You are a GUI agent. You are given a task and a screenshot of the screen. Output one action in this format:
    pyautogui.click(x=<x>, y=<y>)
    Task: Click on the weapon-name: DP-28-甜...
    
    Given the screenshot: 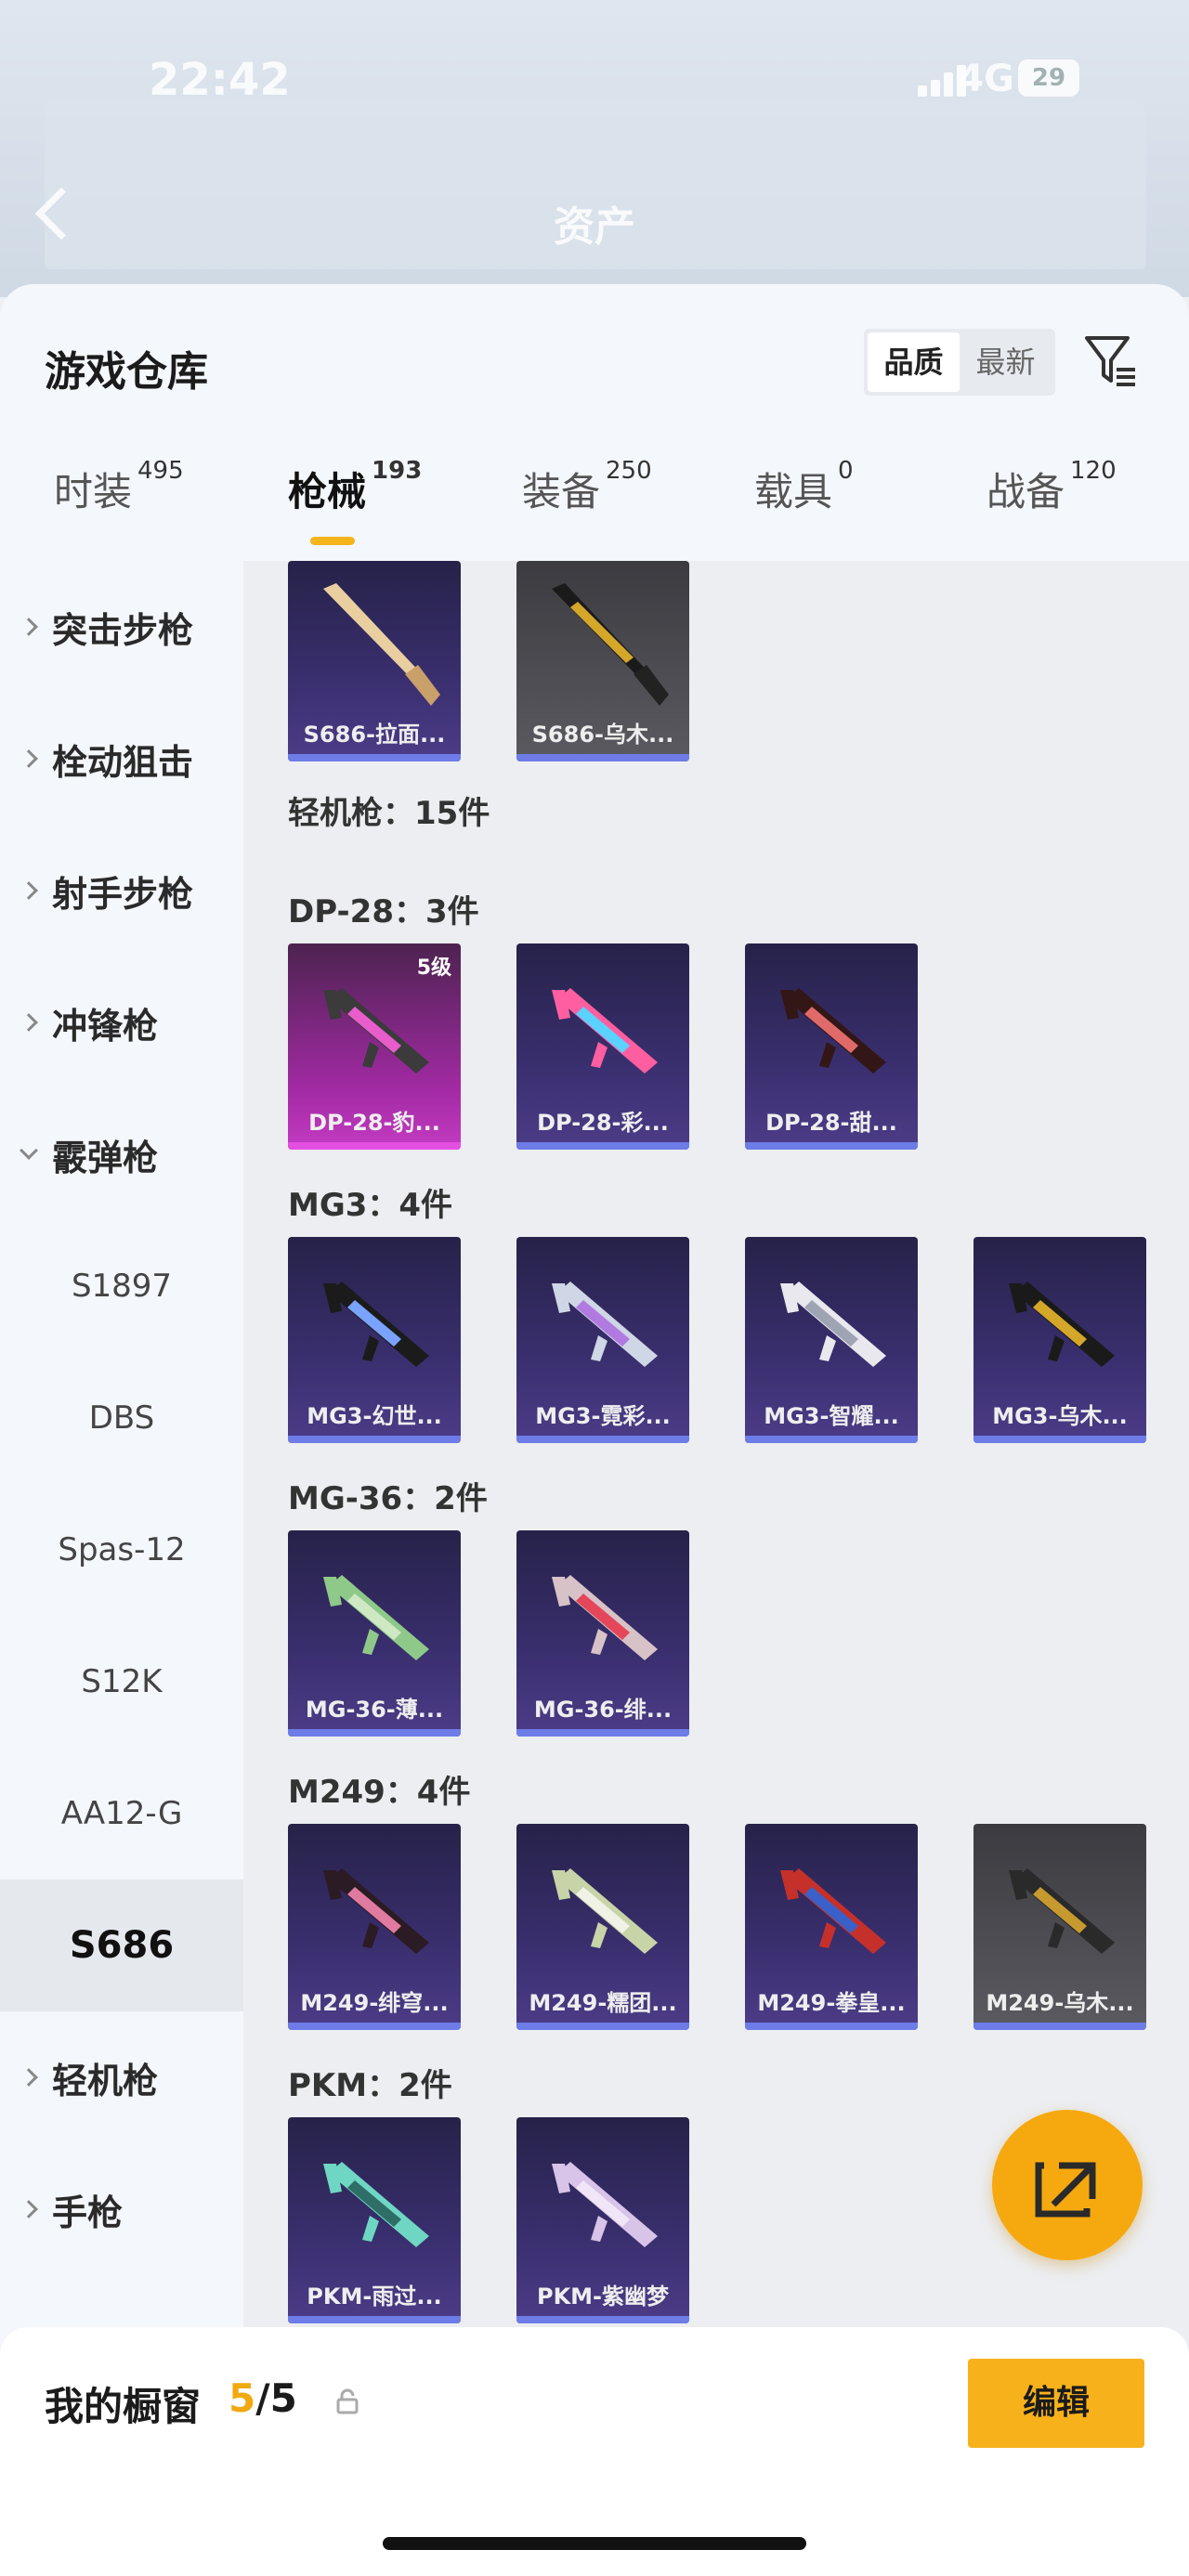 What is the action you would take?
    pyautogui.click(x=831, y=1123)
    